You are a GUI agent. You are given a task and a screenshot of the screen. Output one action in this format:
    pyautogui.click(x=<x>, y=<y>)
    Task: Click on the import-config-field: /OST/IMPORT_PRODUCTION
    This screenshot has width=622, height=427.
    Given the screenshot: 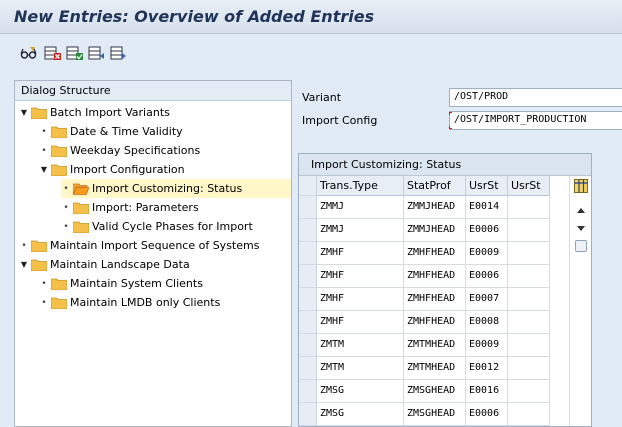 What is the action you would take?
    pyautogui.click(x=535, y=120)
    